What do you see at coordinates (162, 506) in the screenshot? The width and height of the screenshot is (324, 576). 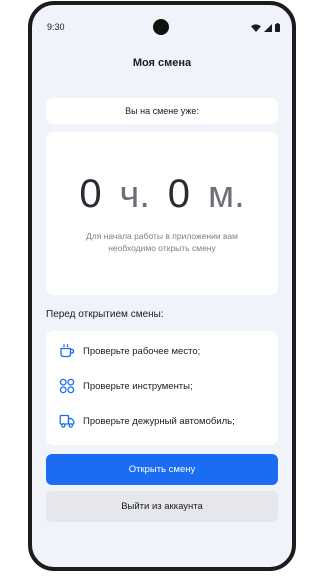 I see `logout-button: Выйти из аккаунта` at bounding box center [162, 506].